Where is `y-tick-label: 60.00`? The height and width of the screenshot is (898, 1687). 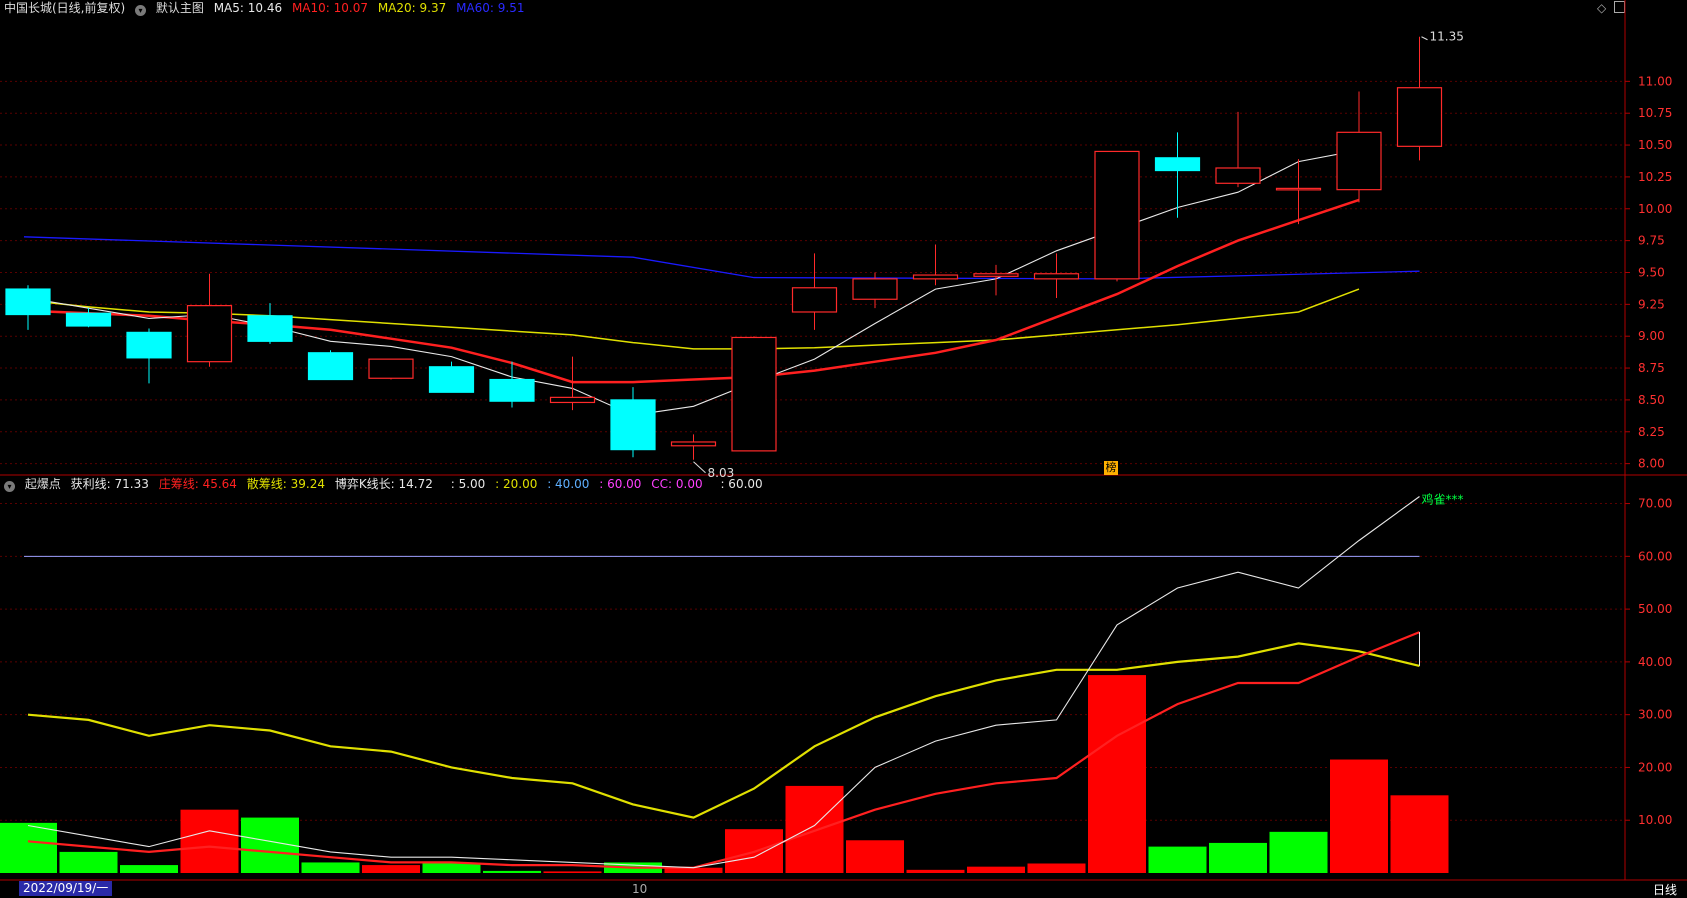
y-tick-label: 60.00 is located at coordinates (1655, 556).